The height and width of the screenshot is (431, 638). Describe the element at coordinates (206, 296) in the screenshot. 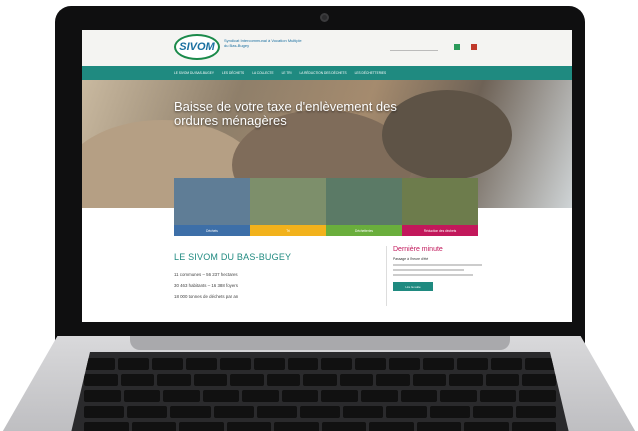

I see `fact-line: 18 000 tonnes de déchets par an` at that location.